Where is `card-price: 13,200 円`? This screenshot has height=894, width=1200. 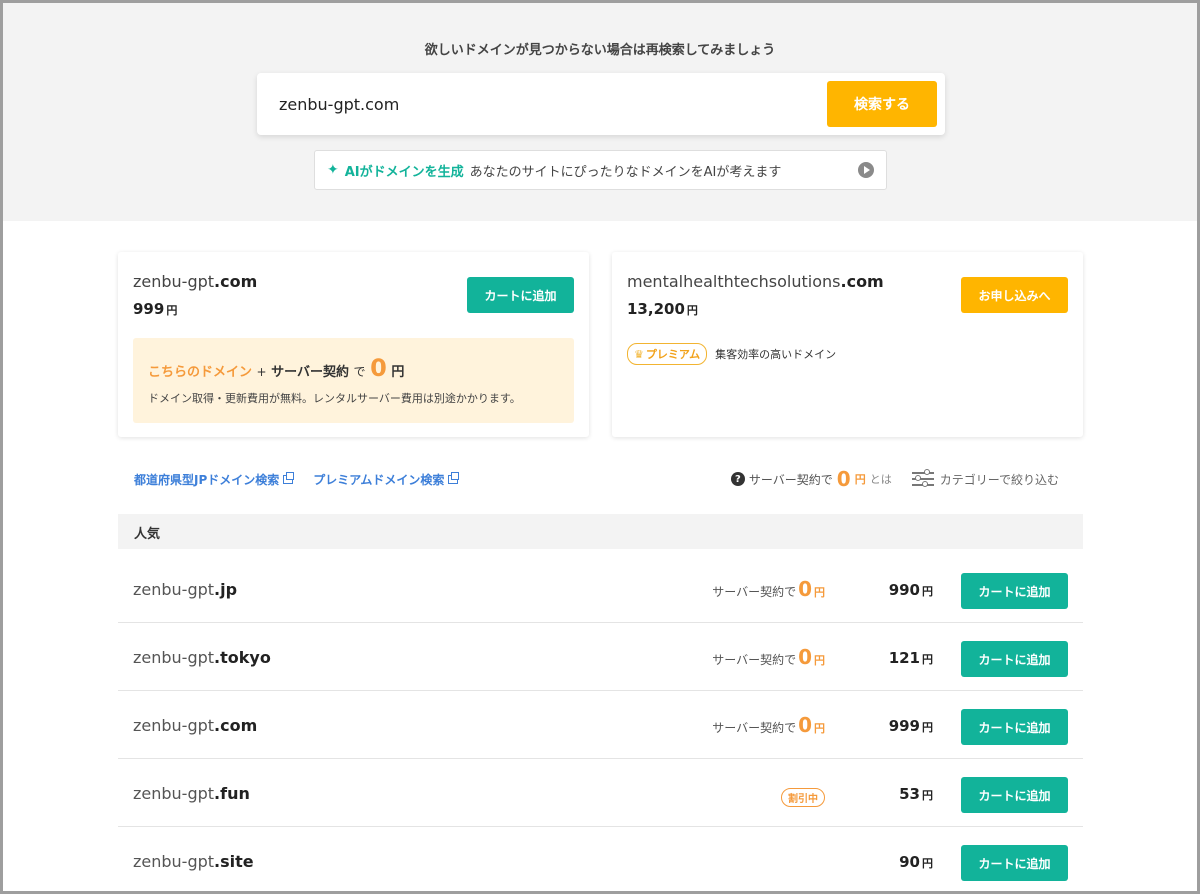
card-price: 13,200 円 is located at coordinates (662, 309).